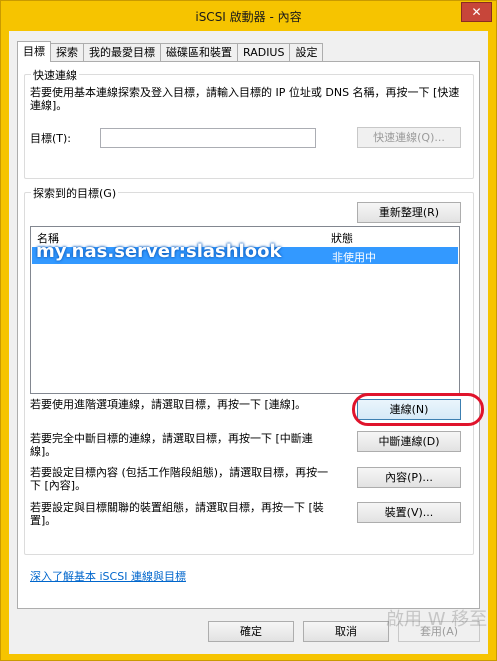 This screenshot has width=497, height=661. Describe the element at coordinates (179, 479) in the screenshot. I see `properties-description: 若要設定目標內容 (包括工作階段組態)，請選取目標，再按一下 [內容]。` at that location.